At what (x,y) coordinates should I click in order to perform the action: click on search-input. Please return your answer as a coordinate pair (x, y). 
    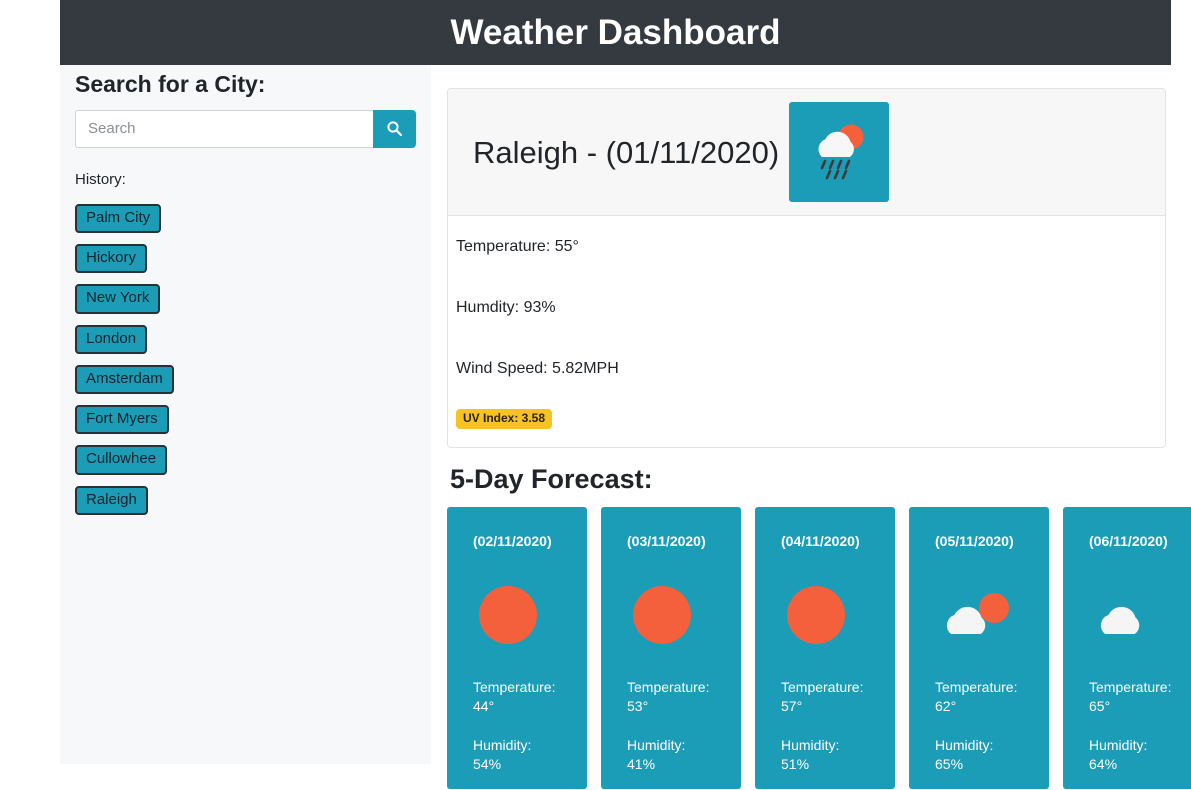
    Looking at the image, I should click on (224, 128).